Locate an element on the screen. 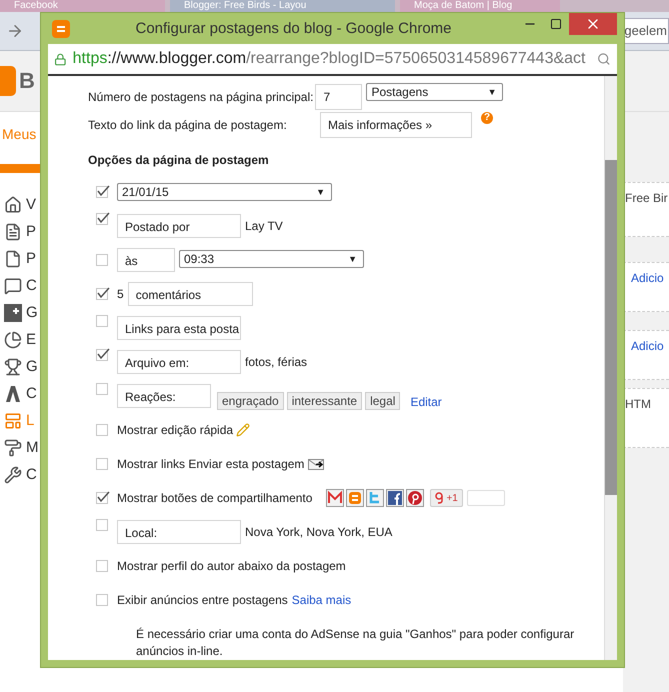  text-field: Local: is located at coordinates (179, 532).